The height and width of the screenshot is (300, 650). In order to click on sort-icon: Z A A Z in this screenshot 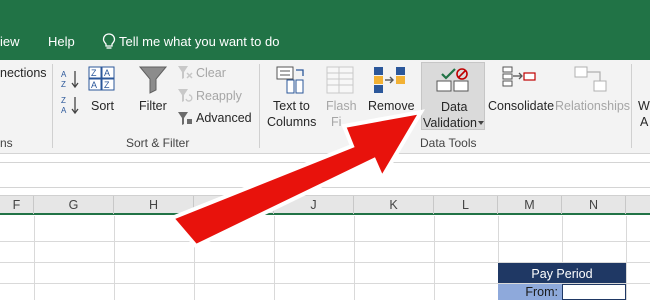, I will do `click(101, 78)`.